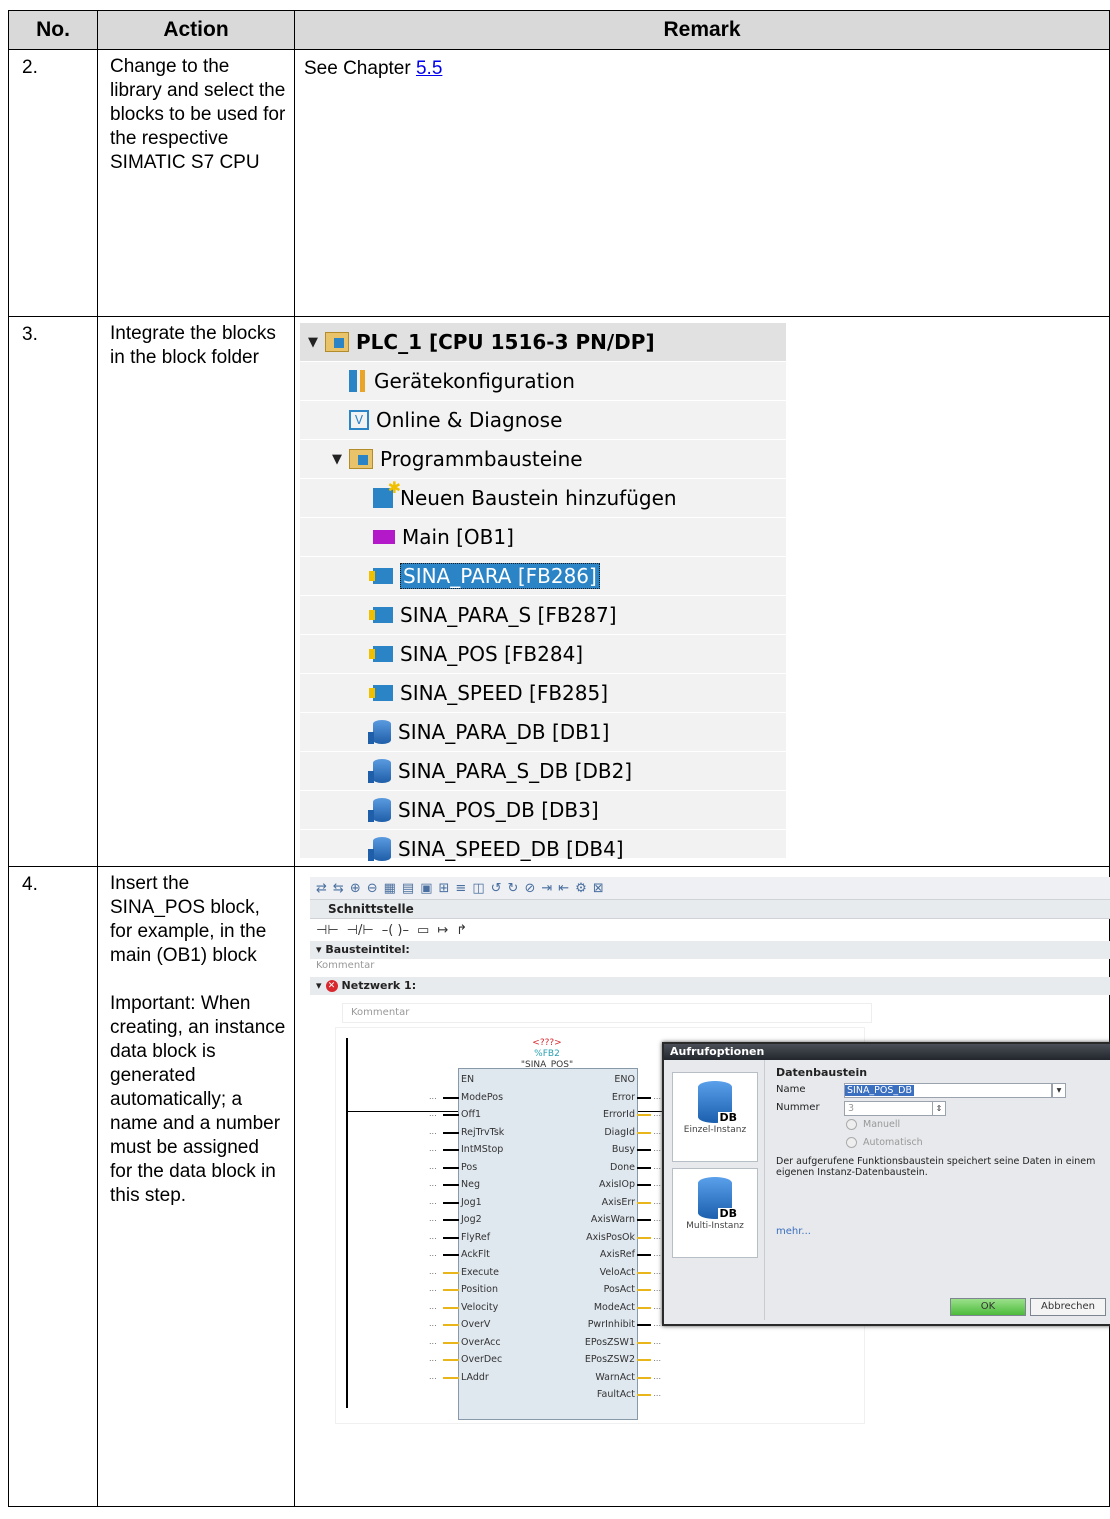 This screenshot has width=1110, height=1519. Describe the element at coordinates (470, 1184) in the screenshot. I see `fb-input-pin: Neg` at that location.